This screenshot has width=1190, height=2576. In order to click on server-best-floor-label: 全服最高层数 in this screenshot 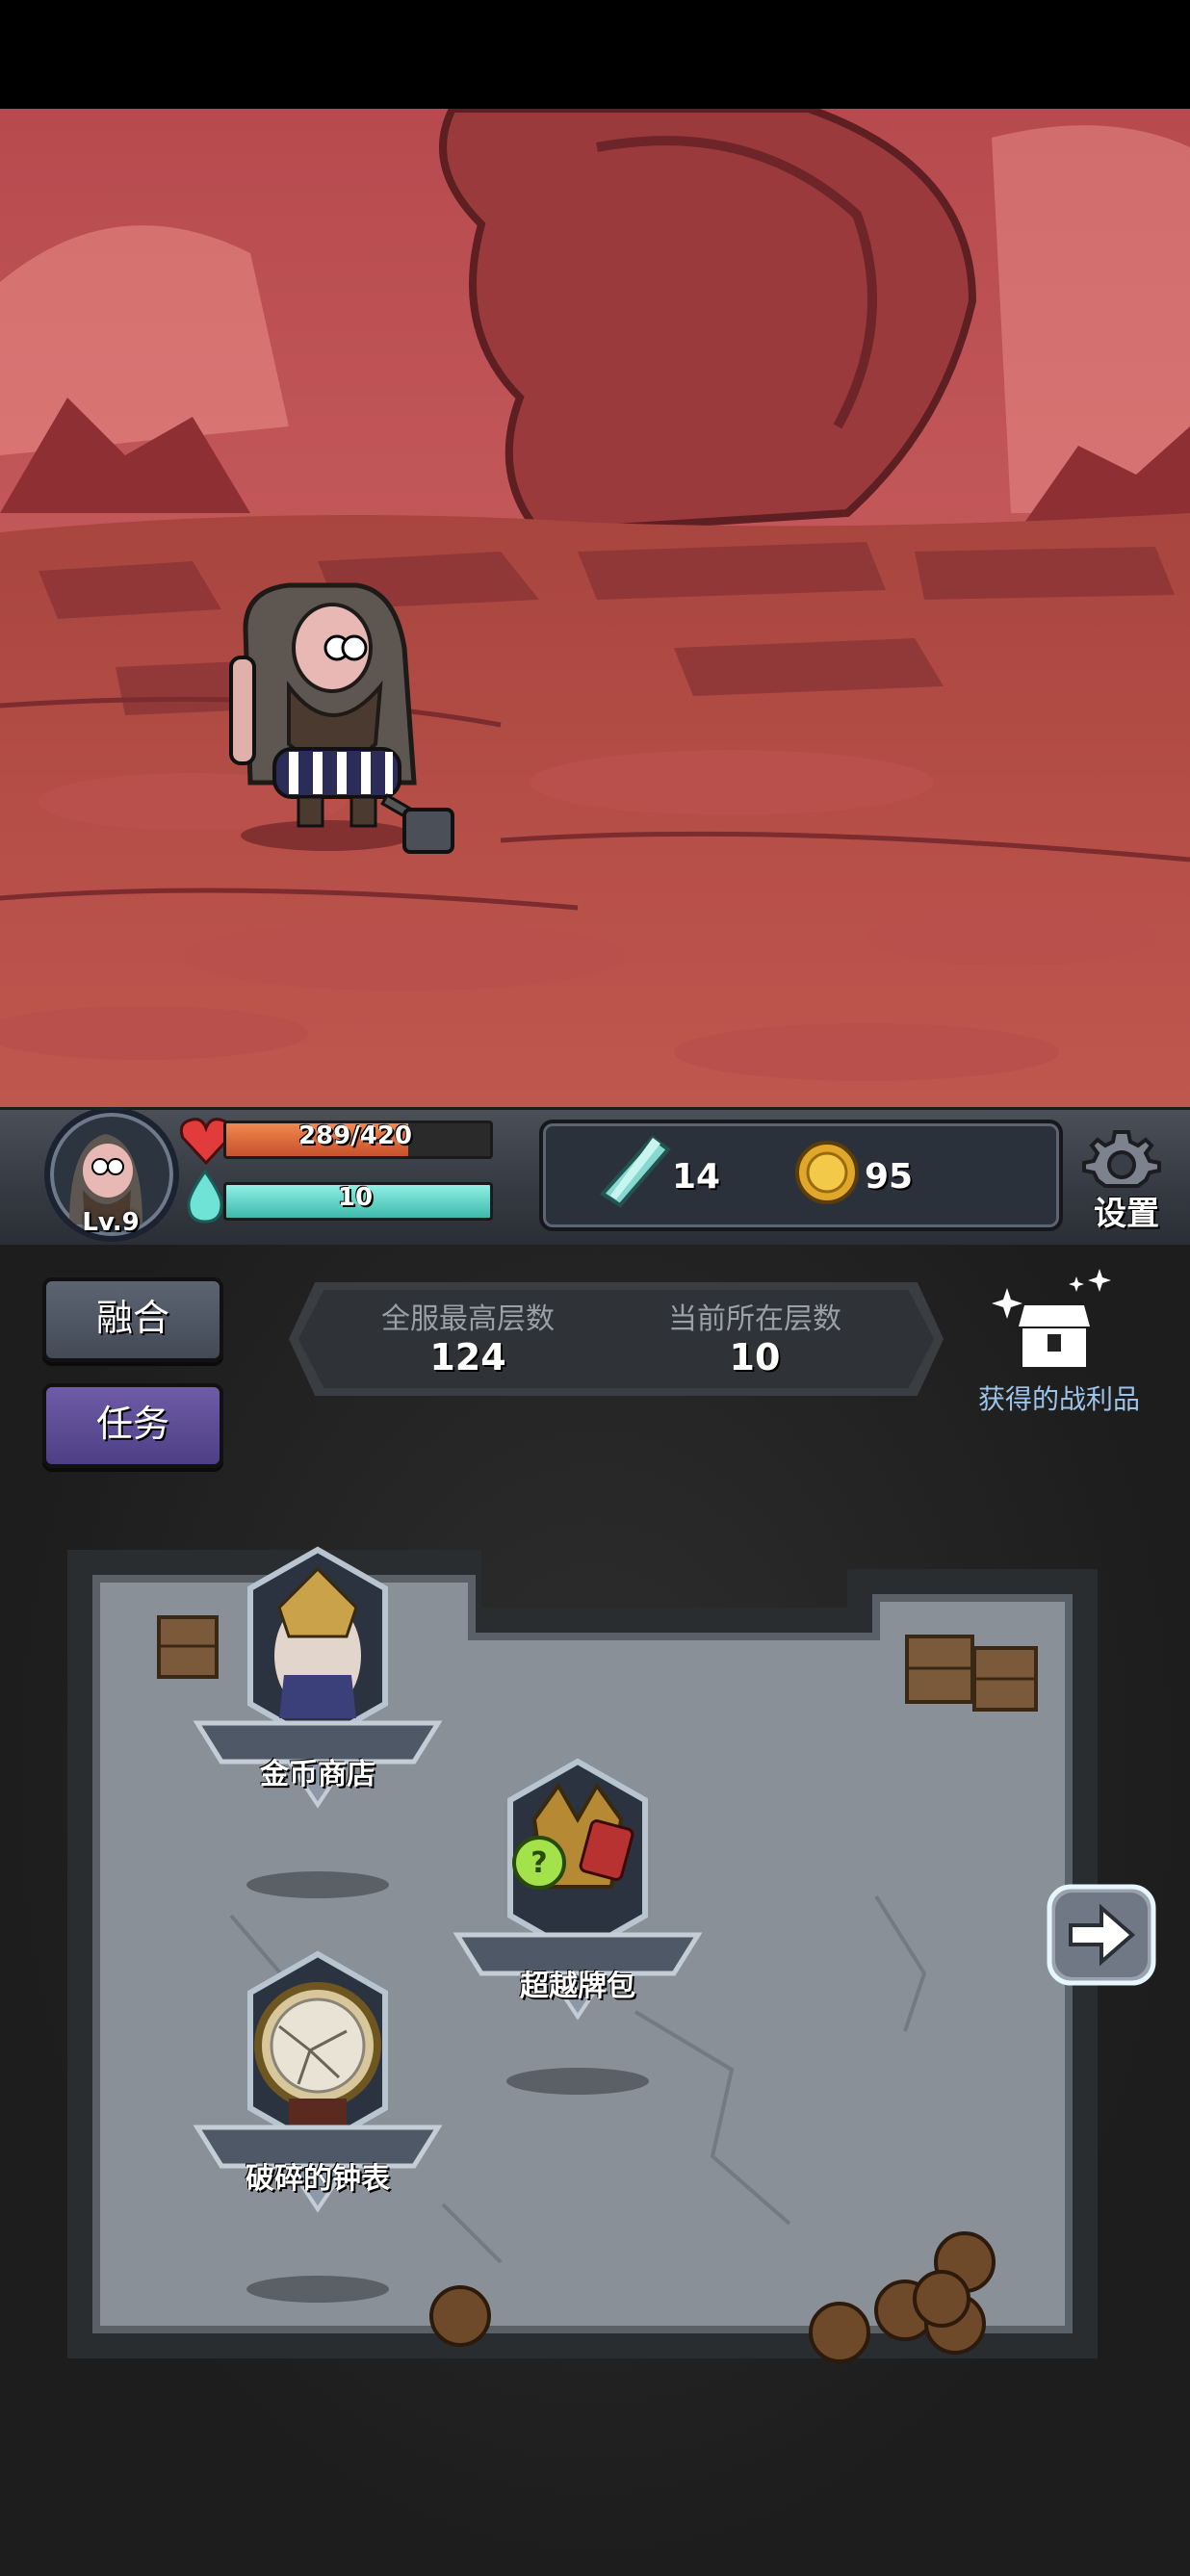, I will do `click(468, 1319)`.